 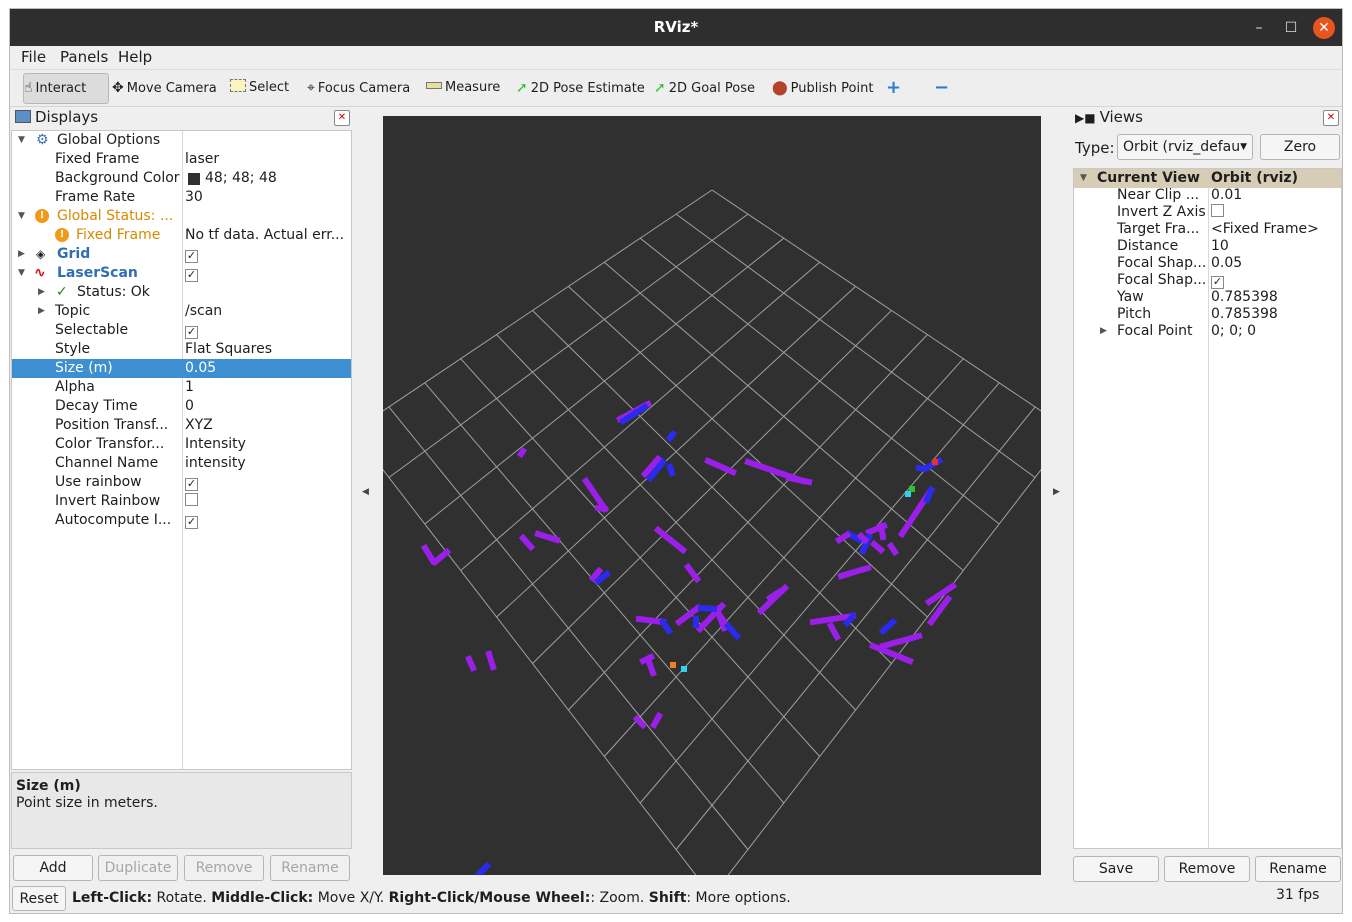 I want to click on tree-row-background-color: Background Color 48; 48; 48, so click(x=181, y=178).